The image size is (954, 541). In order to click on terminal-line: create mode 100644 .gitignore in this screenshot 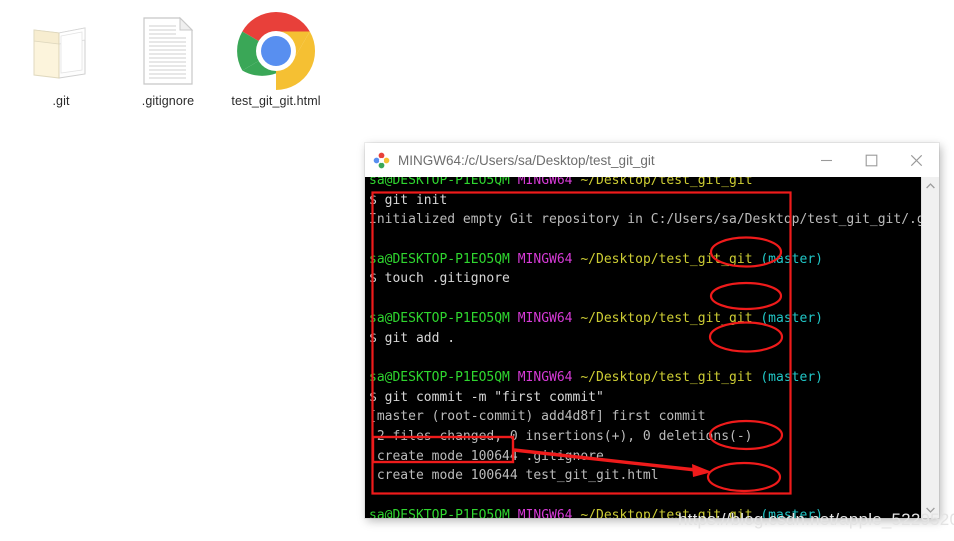, I will do `click(645, 457)`.